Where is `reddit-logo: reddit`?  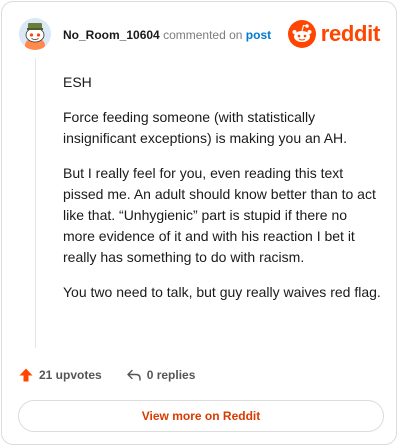
reddit-logo: reddit is located at coordinates (334, 34).